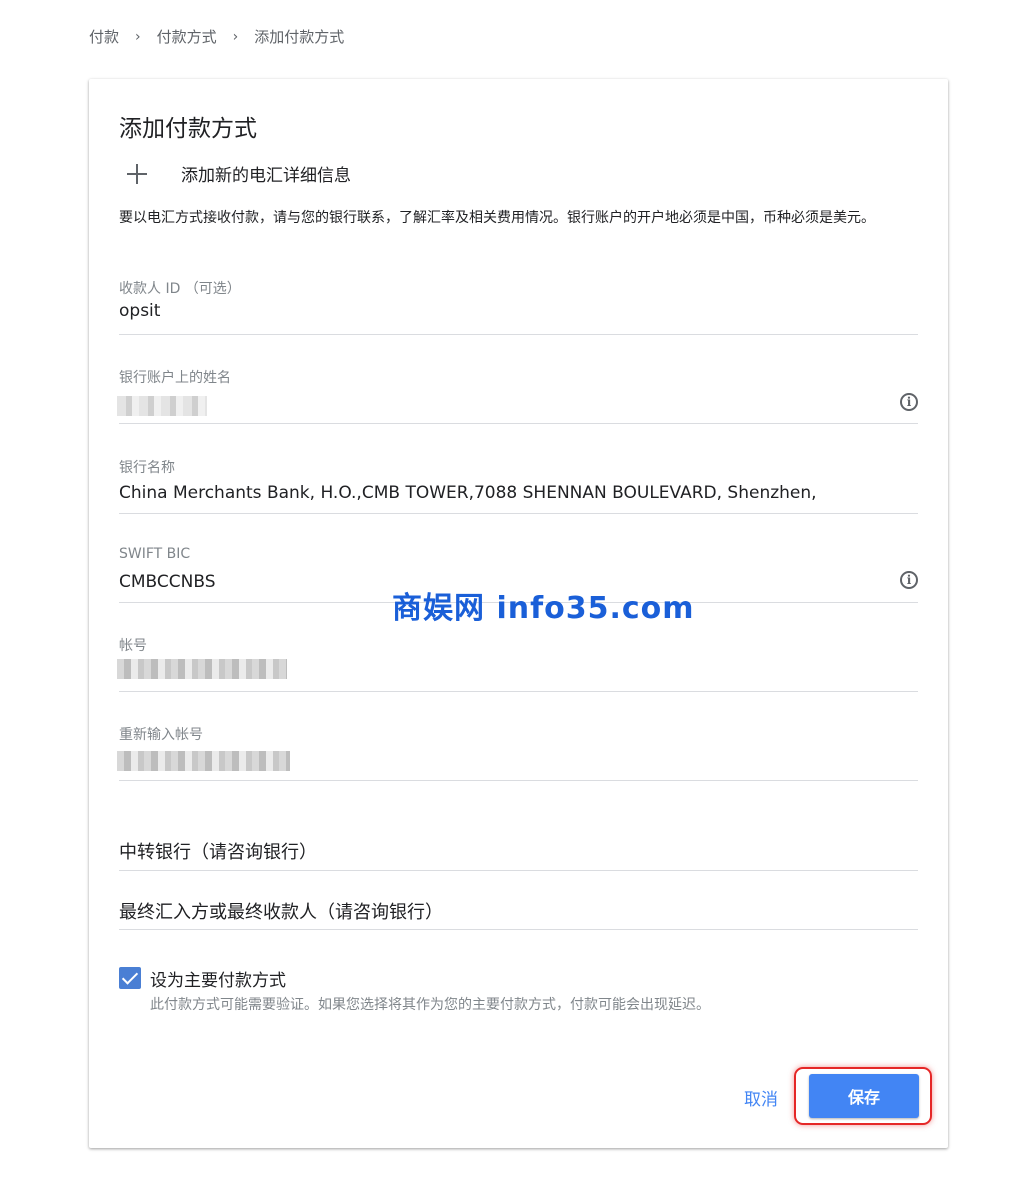 The width and height of the screenshot is (1024, 1180). I want to click on add-new-wire-label: 添加新的电汇详细信息, so click(266, 176).